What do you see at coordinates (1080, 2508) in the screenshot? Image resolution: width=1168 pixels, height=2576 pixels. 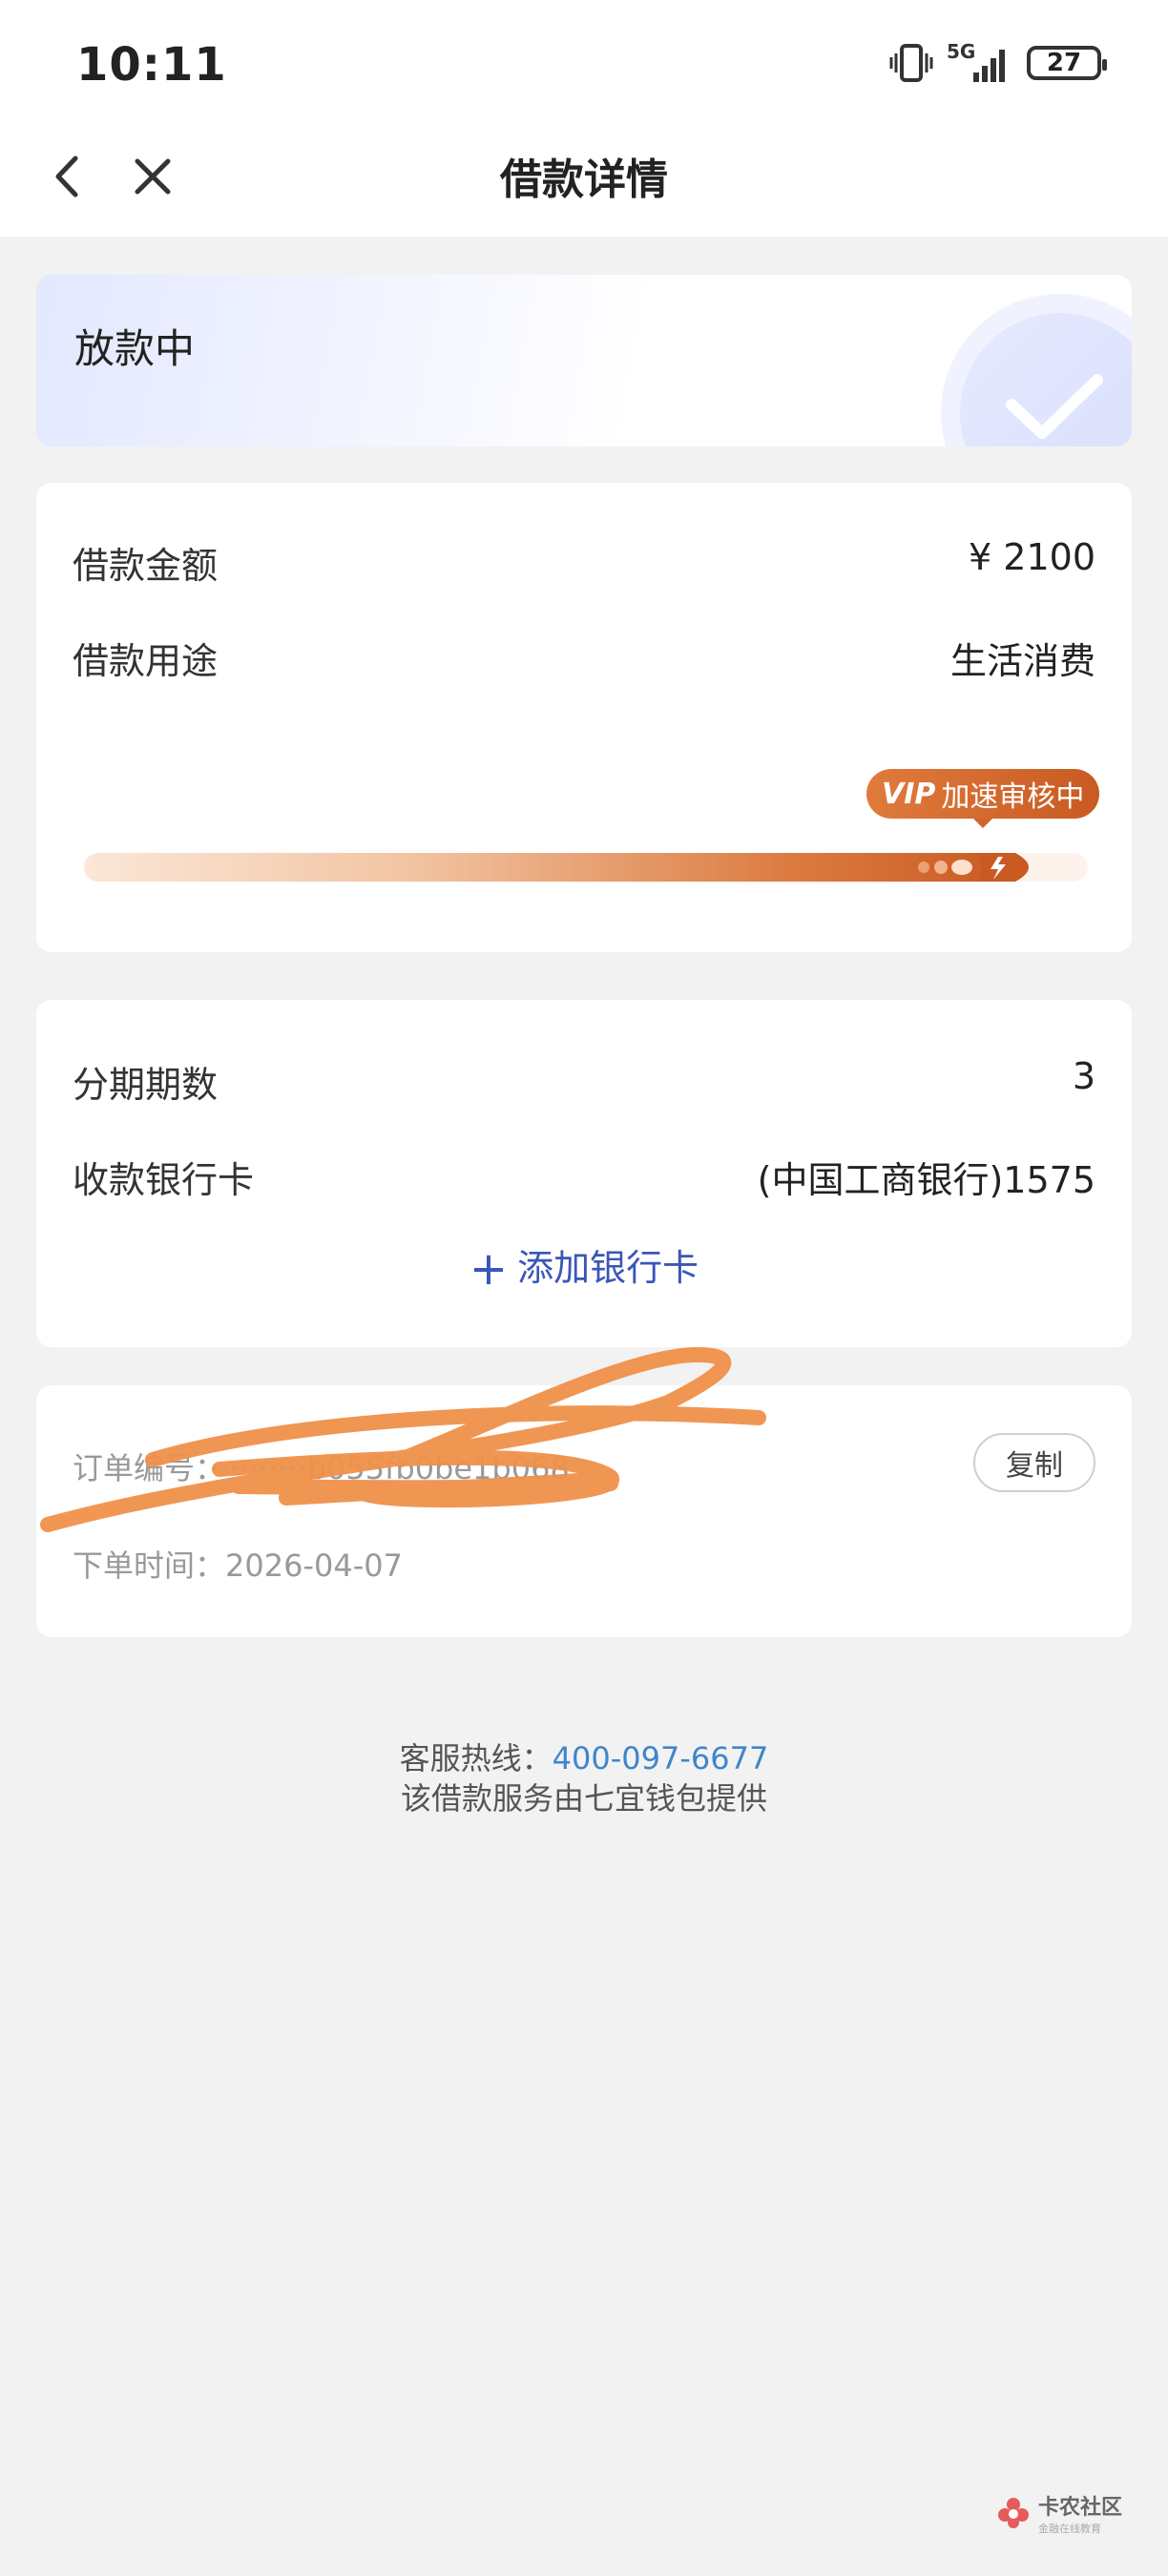 I see `watermark-main: 卡农社区` at bounding box center [1080, 2508].